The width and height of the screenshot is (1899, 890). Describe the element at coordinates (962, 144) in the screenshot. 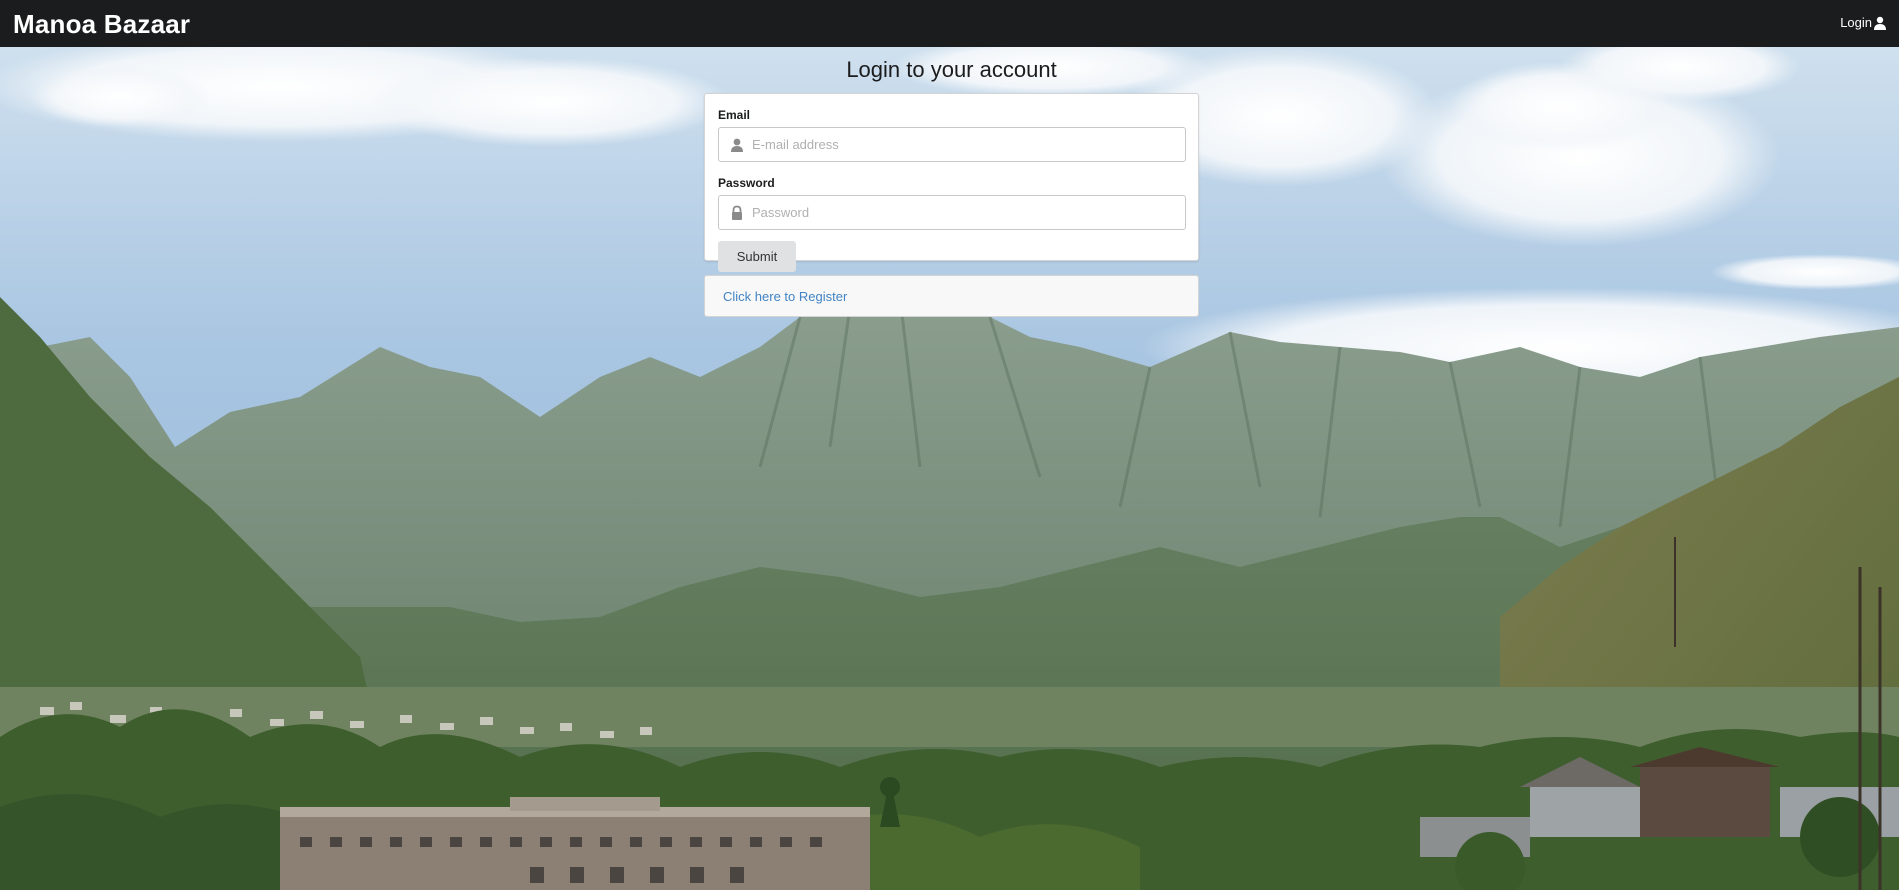

I see `email-input` at that location.